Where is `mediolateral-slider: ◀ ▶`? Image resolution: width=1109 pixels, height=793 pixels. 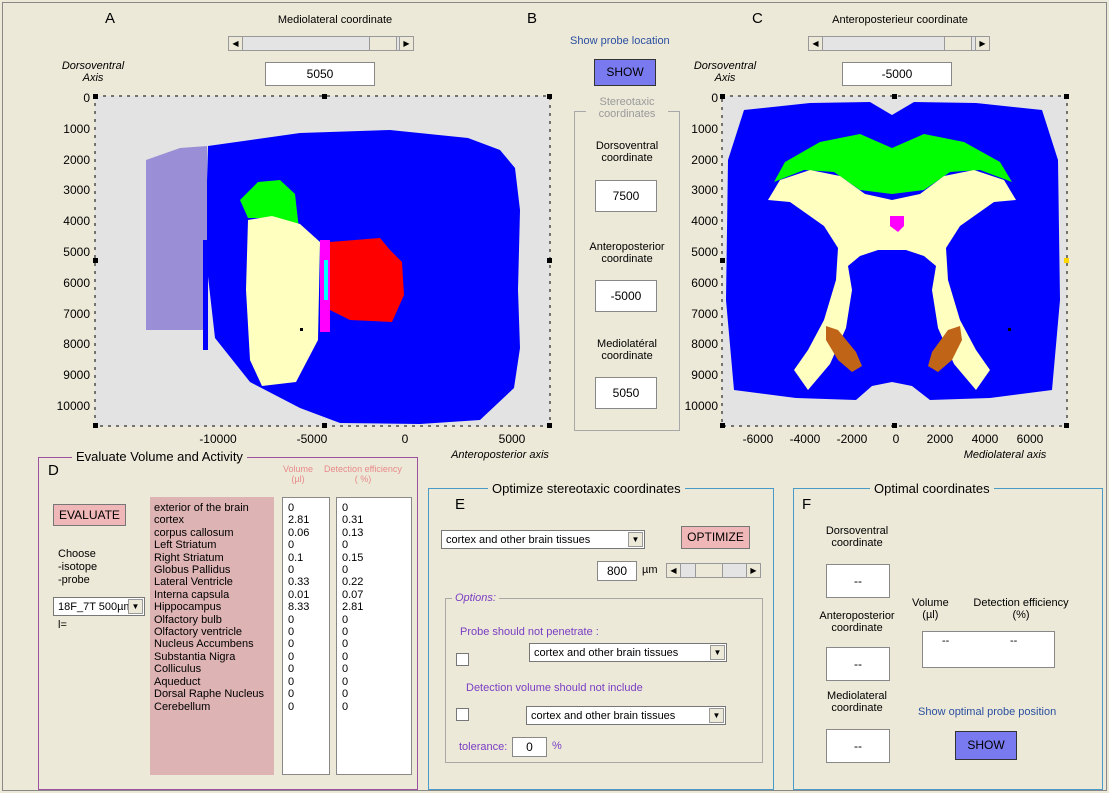
mediolateral-slider: ◀ ▶ is located at coordinates (321, 43).